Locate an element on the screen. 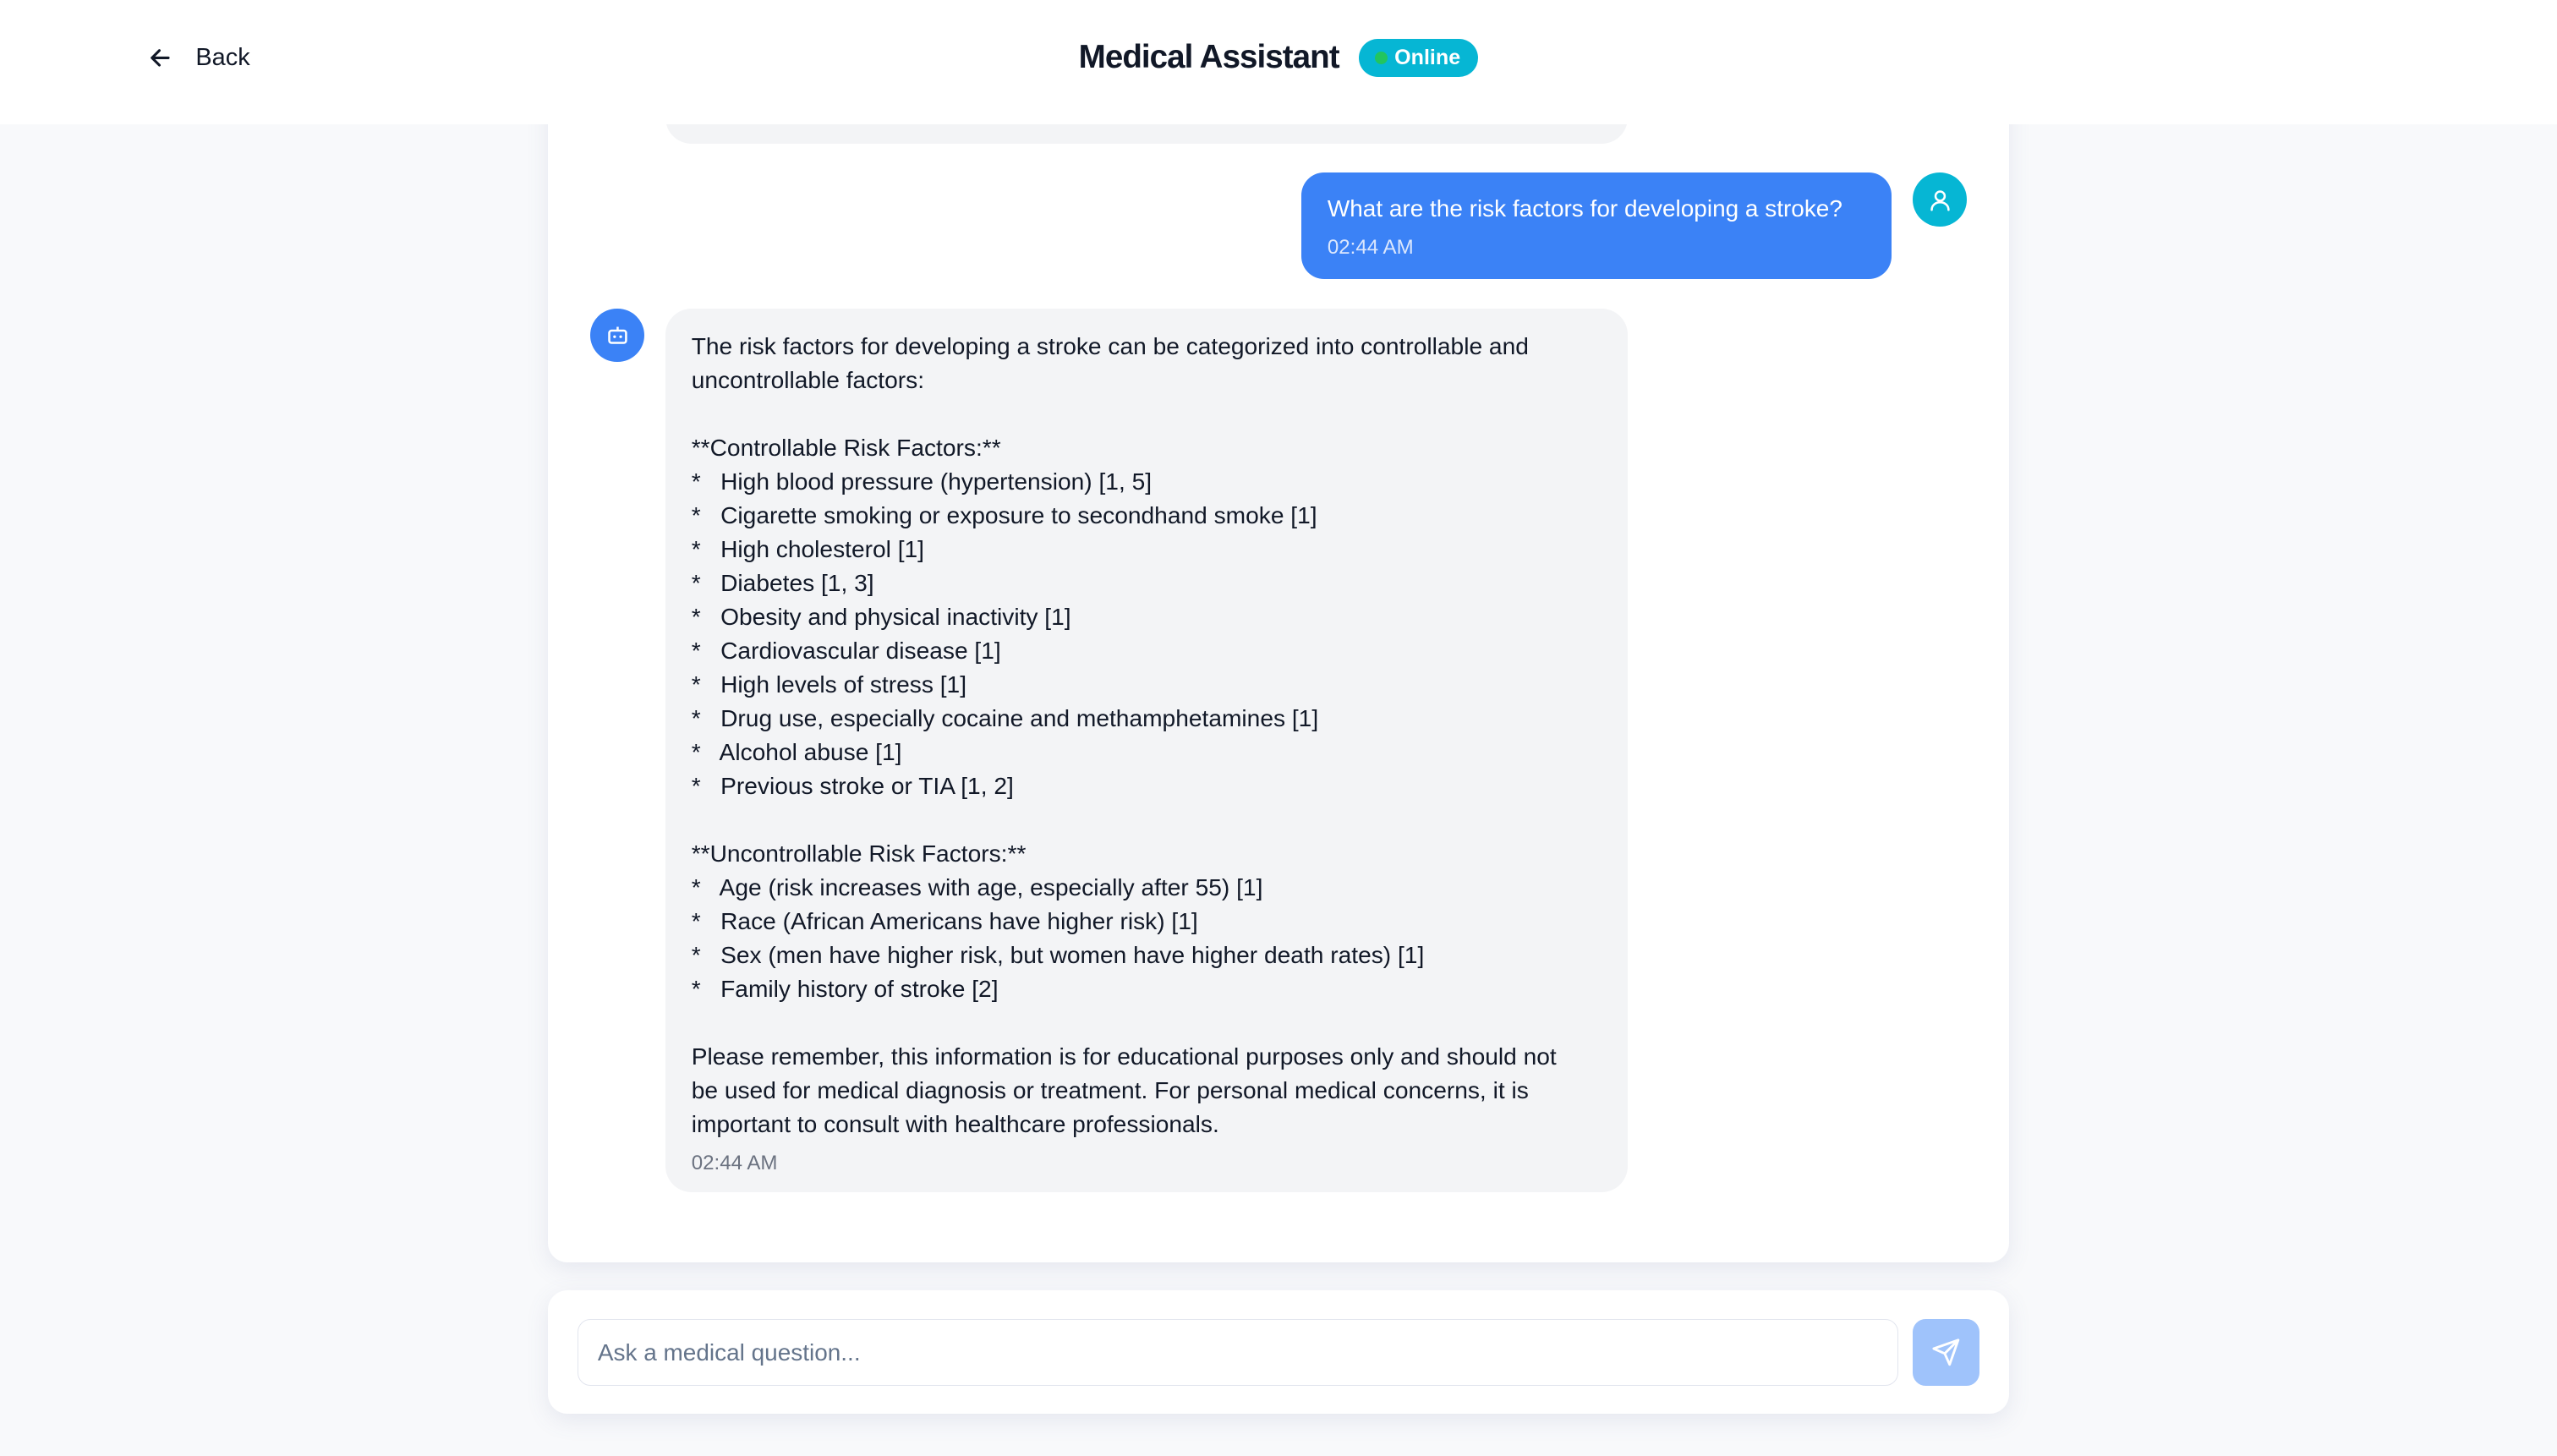 Image resolution: width=2557 pixels, height=1456 pixels. assistant-avatar is located at coordinates (617, 335).